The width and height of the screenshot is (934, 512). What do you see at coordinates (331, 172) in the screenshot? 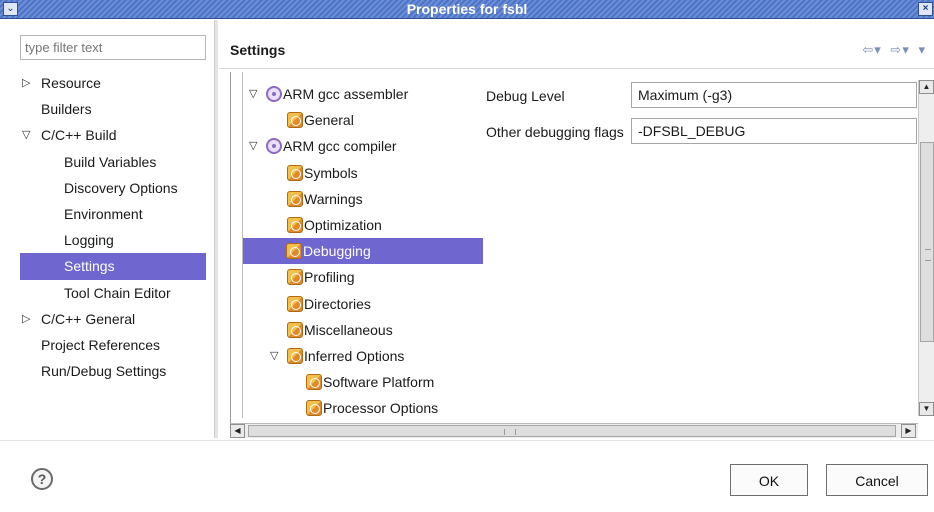
I see `tree-item-label: Symbols` at bounding box center [331, 172].